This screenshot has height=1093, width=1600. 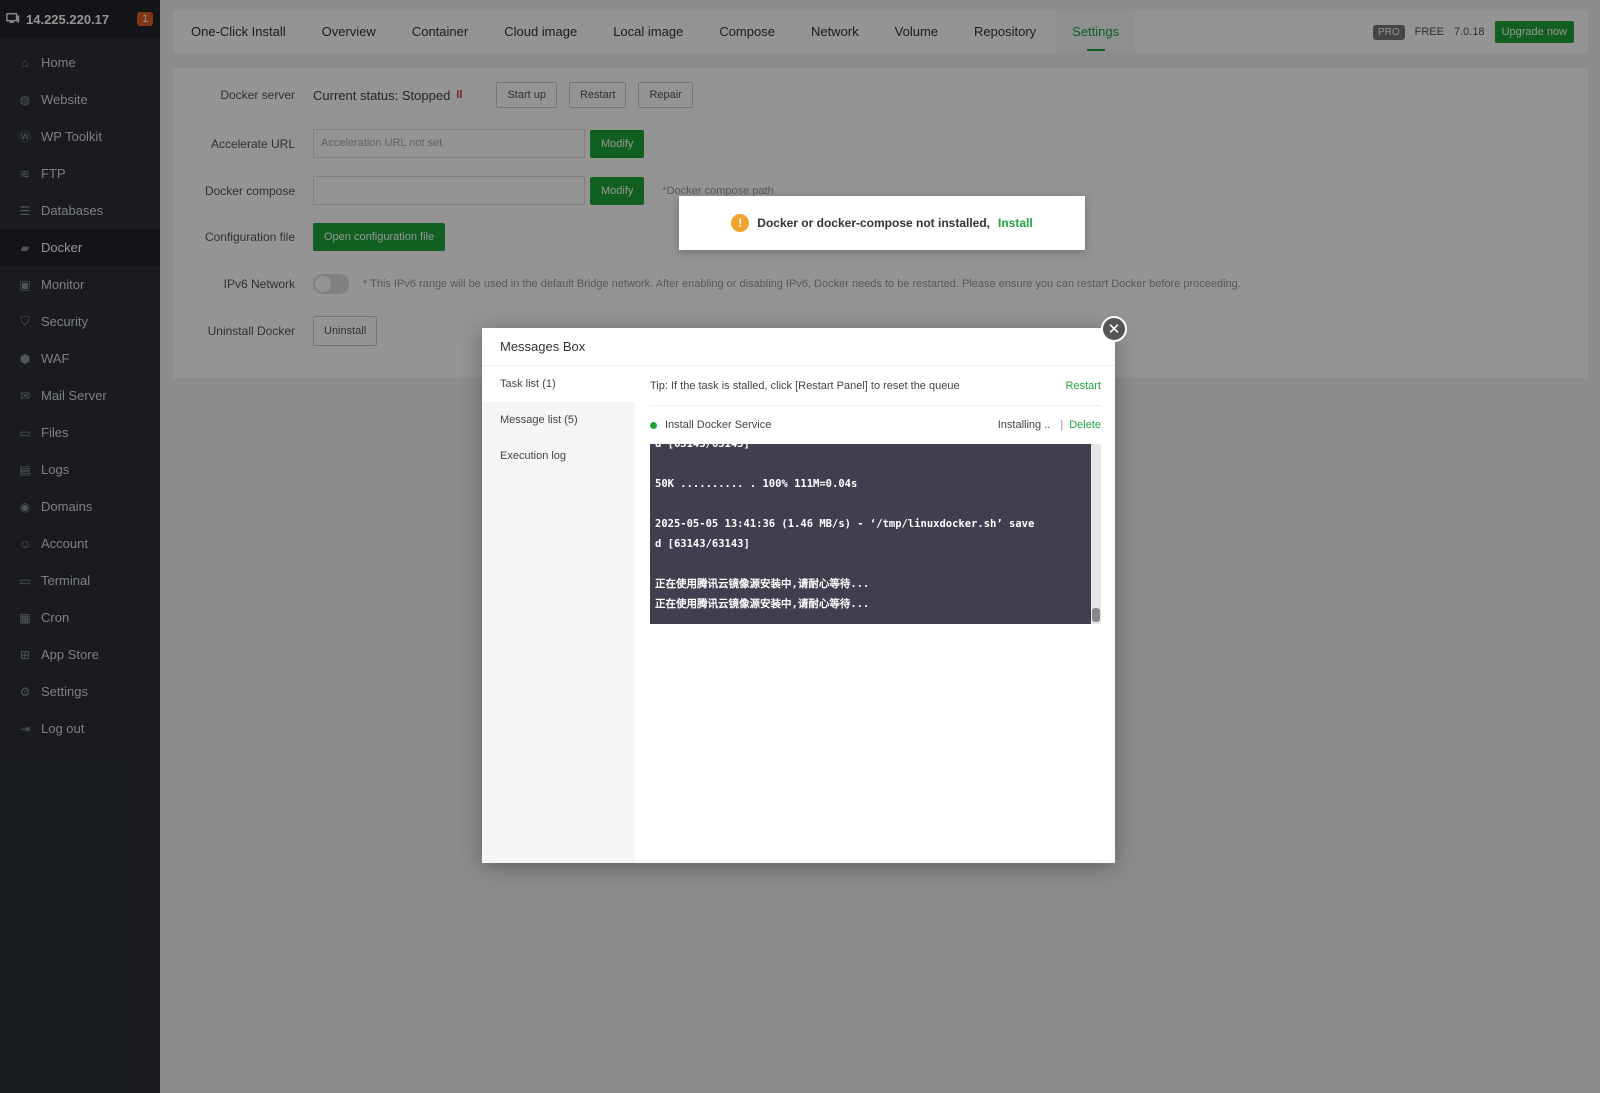 What do you see at coordinates (1114, 329) in the screenshot?
I see `close-icon: ✕` at bounding box center [1114, 329].